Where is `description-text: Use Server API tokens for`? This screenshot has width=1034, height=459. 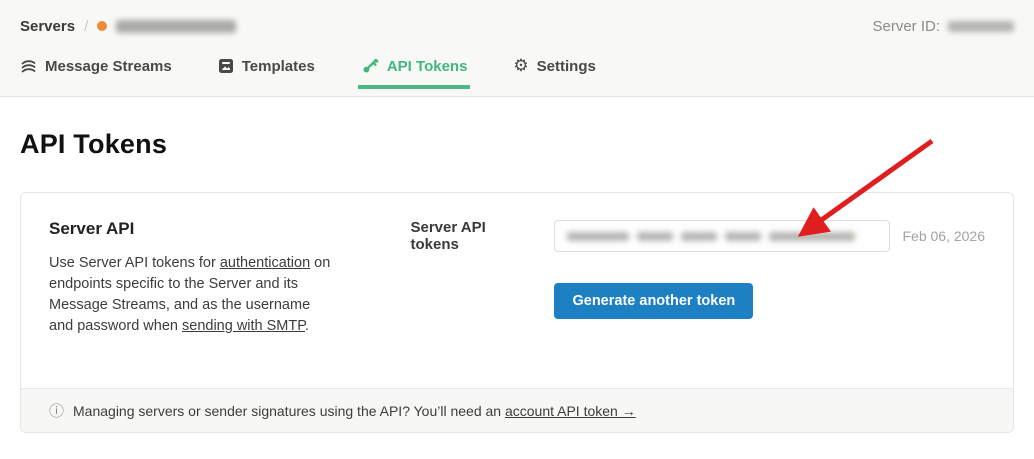 description-text: Use Server API tokens for is located at coordinates (134, 263).